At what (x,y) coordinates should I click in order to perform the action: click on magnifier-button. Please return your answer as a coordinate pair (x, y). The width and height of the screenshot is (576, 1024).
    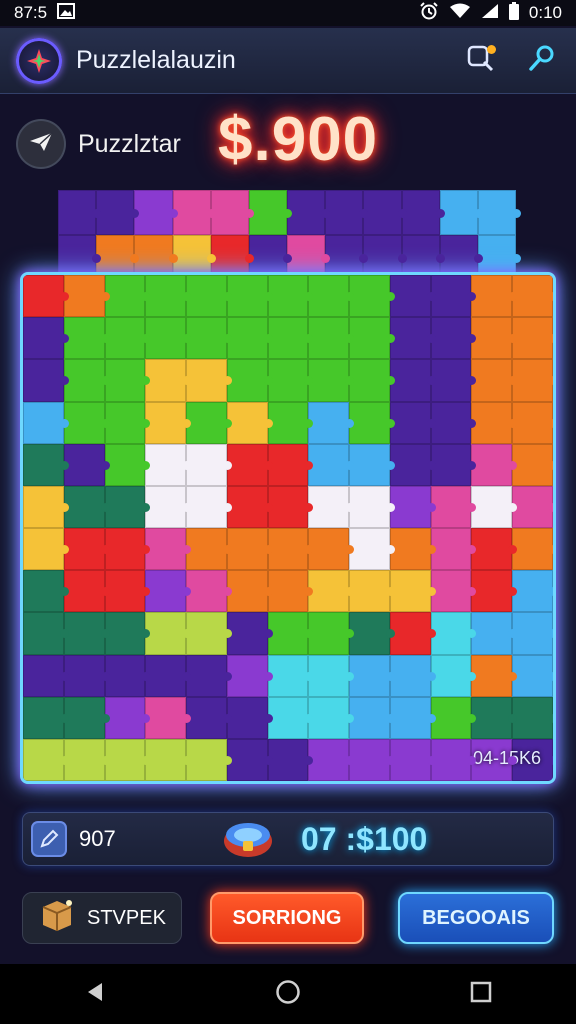
    Looking at the image, I should click on (542, 61).